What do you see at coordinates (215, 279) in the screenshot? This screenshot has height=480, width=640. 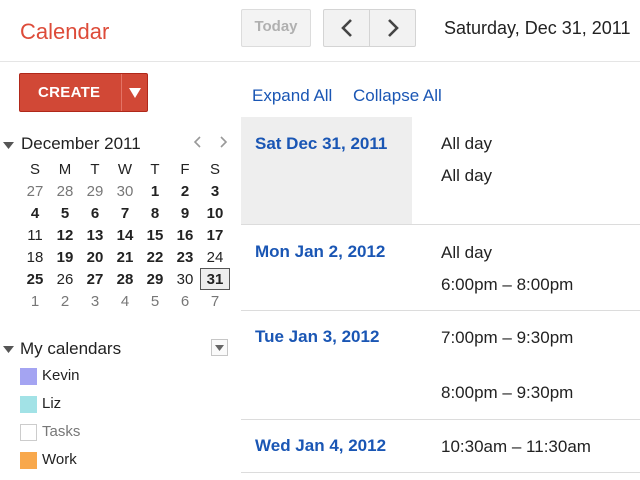 I see `selected-date-cell: 31` at bounding box center [215, 279].